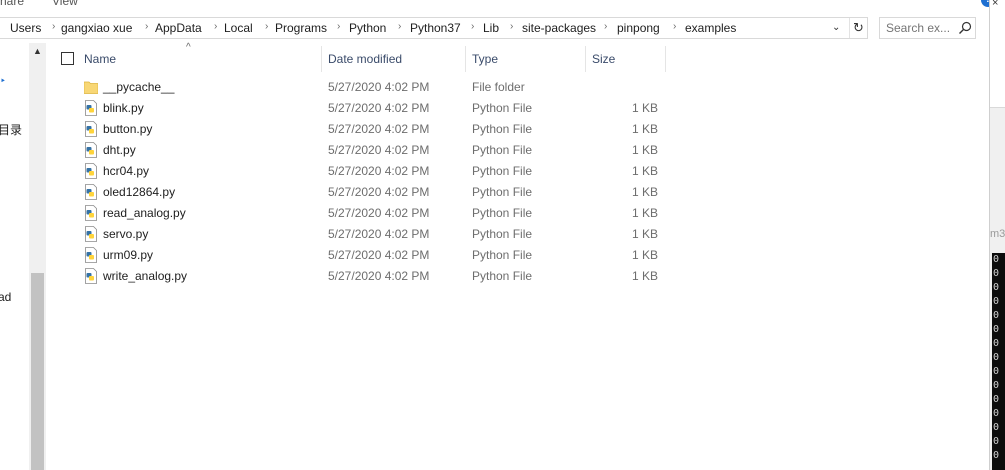  Describe the element at coordinates (921, 28) in the screenshot. I see `search-input` at that location.